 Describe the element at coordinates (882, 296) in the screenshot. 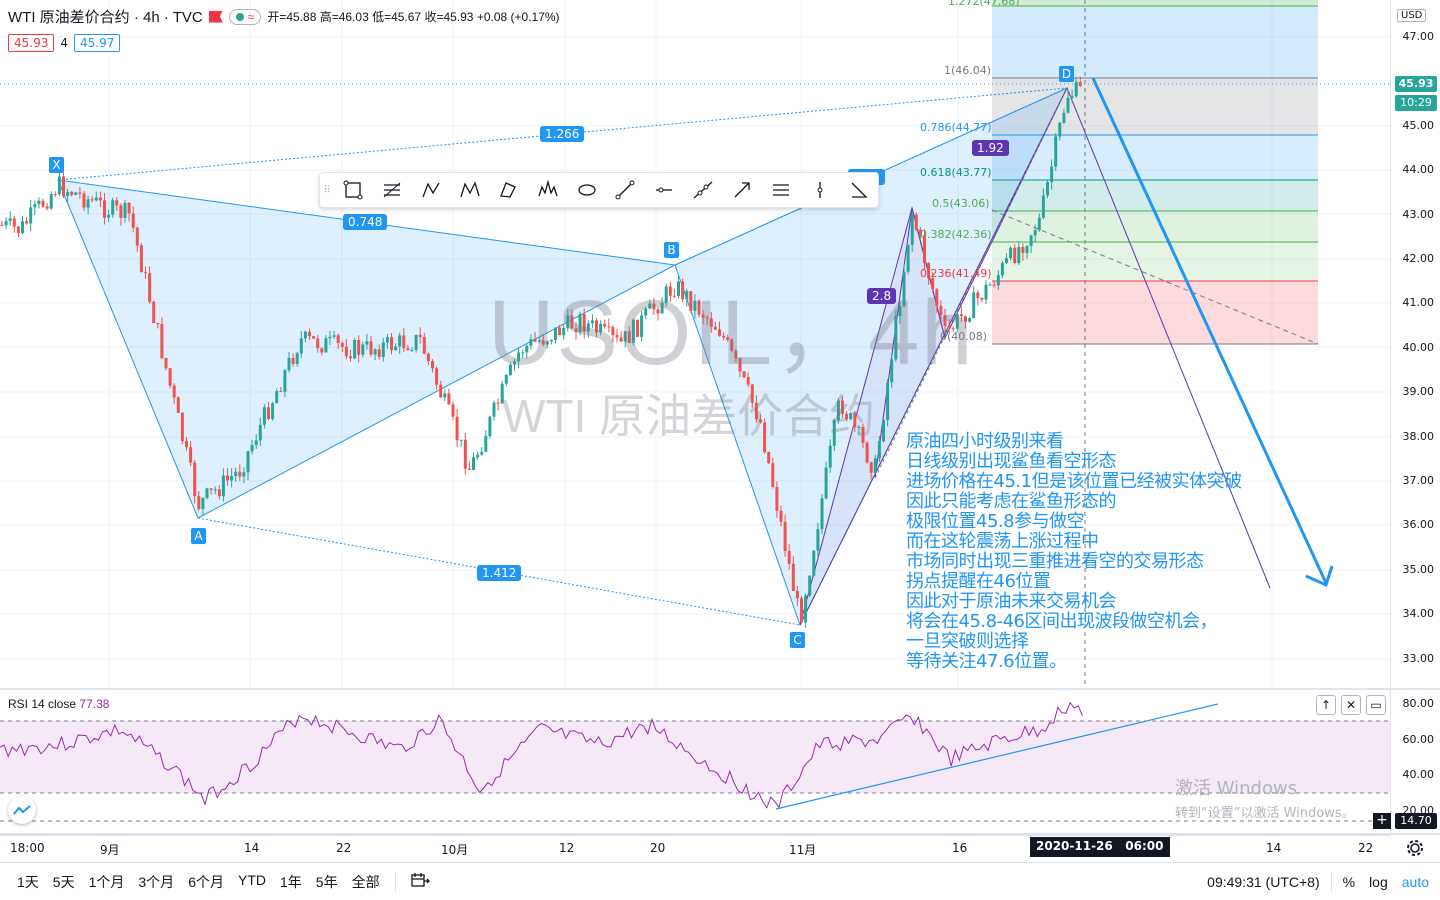

I see `ratio-bc: 2.8` at that location.